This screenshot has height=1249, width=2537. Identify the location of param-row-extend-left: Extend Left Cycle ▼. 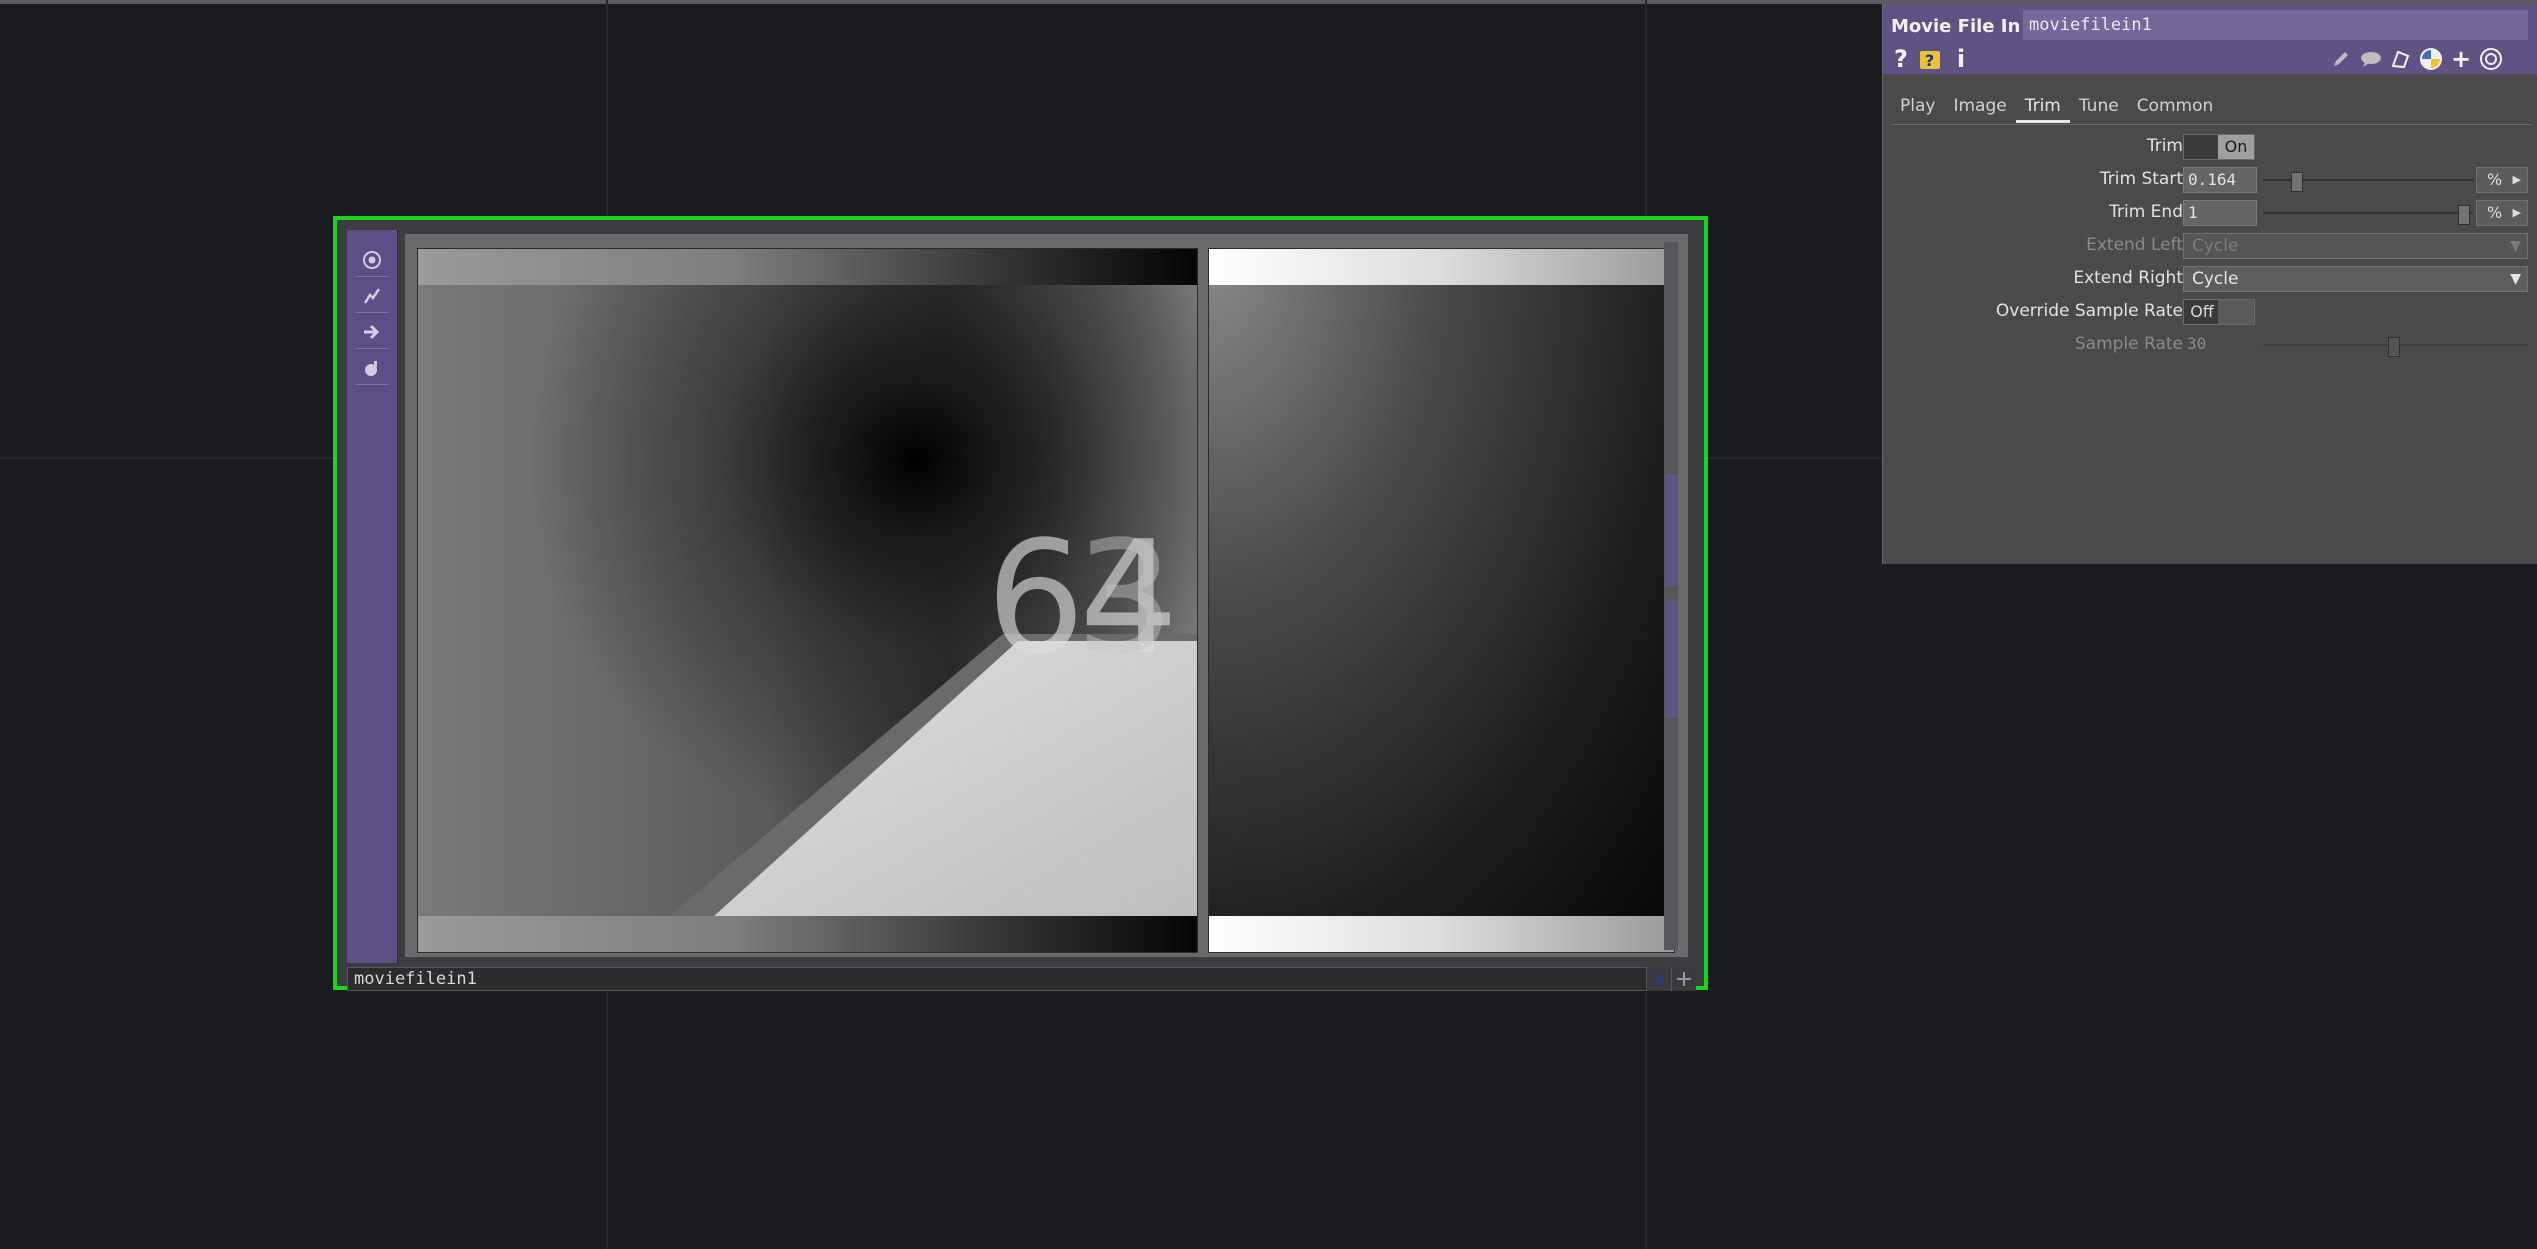
(2210, 245).